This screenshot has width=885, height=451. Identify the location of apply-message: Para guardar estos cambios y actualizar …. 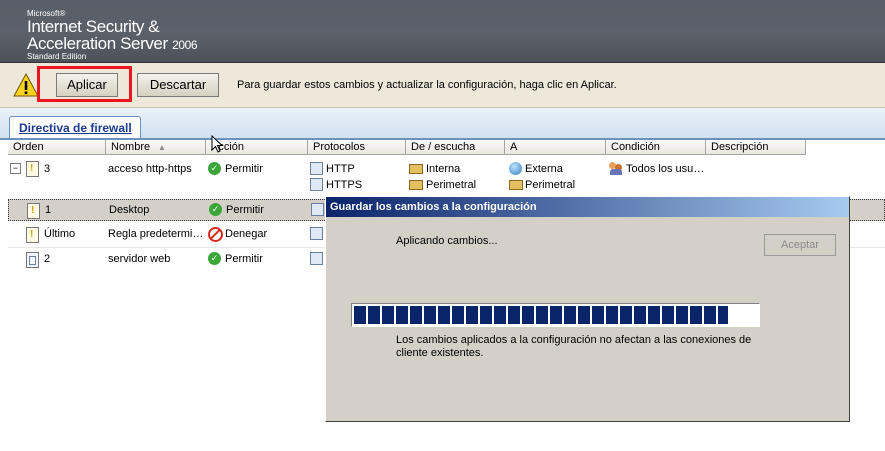
(427, 85).